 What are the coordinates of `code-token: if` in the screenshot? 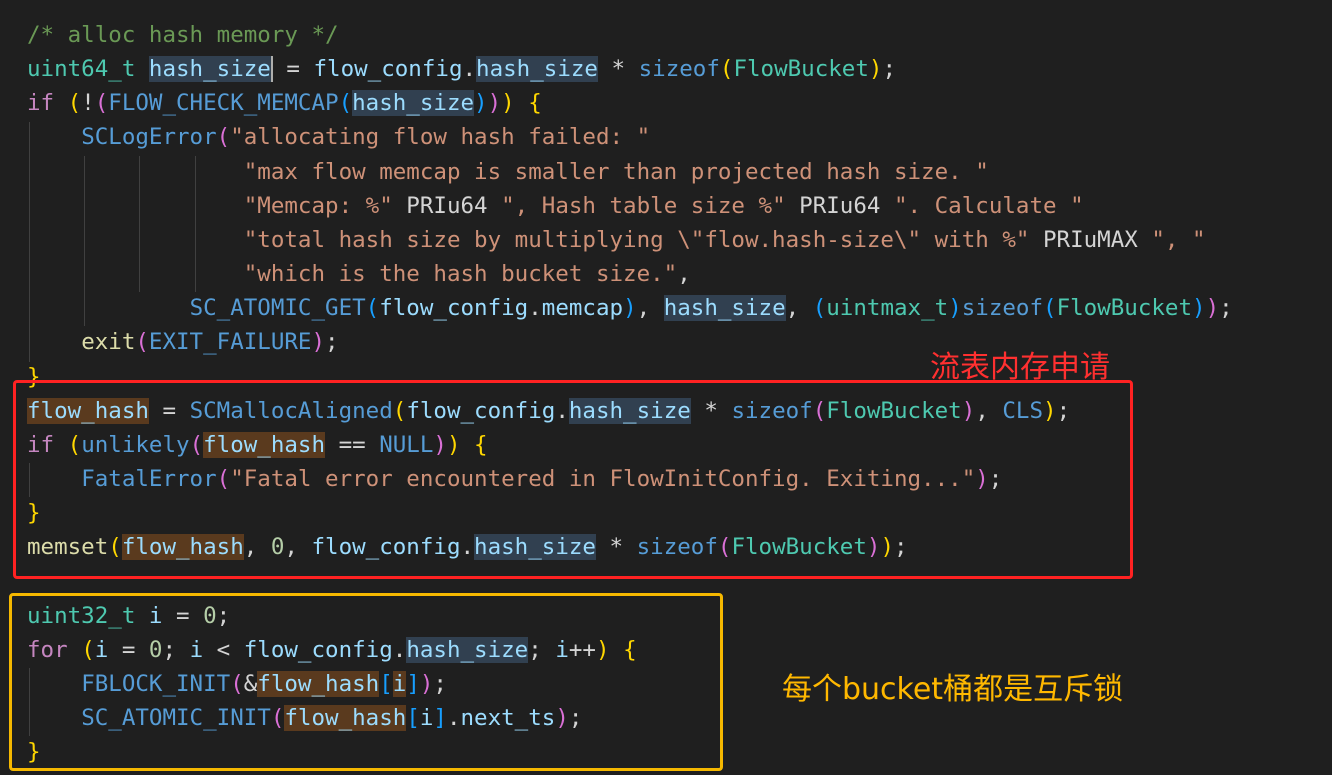 It's located at (41, 103).